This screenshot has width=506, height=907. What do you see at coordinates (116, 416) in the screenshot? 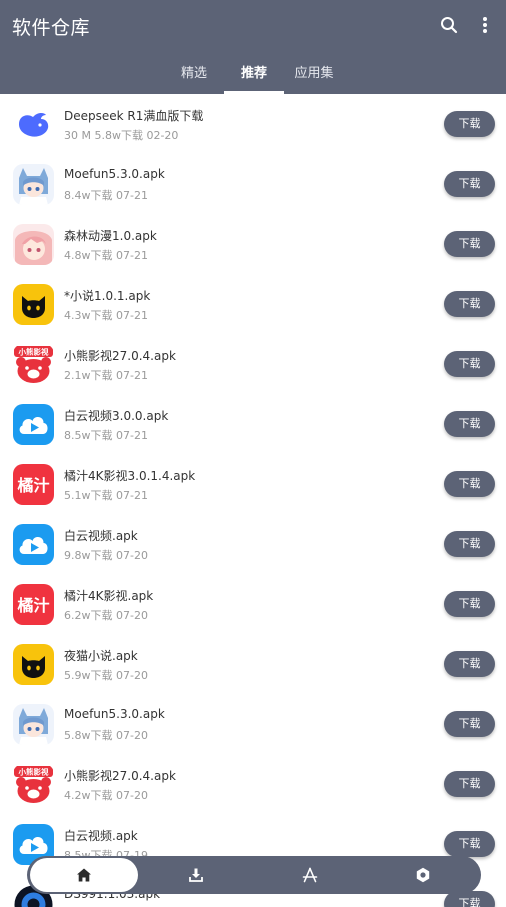
I see `app-name: 白云视频3.0.0.apk` at bounding box center [116, 416].